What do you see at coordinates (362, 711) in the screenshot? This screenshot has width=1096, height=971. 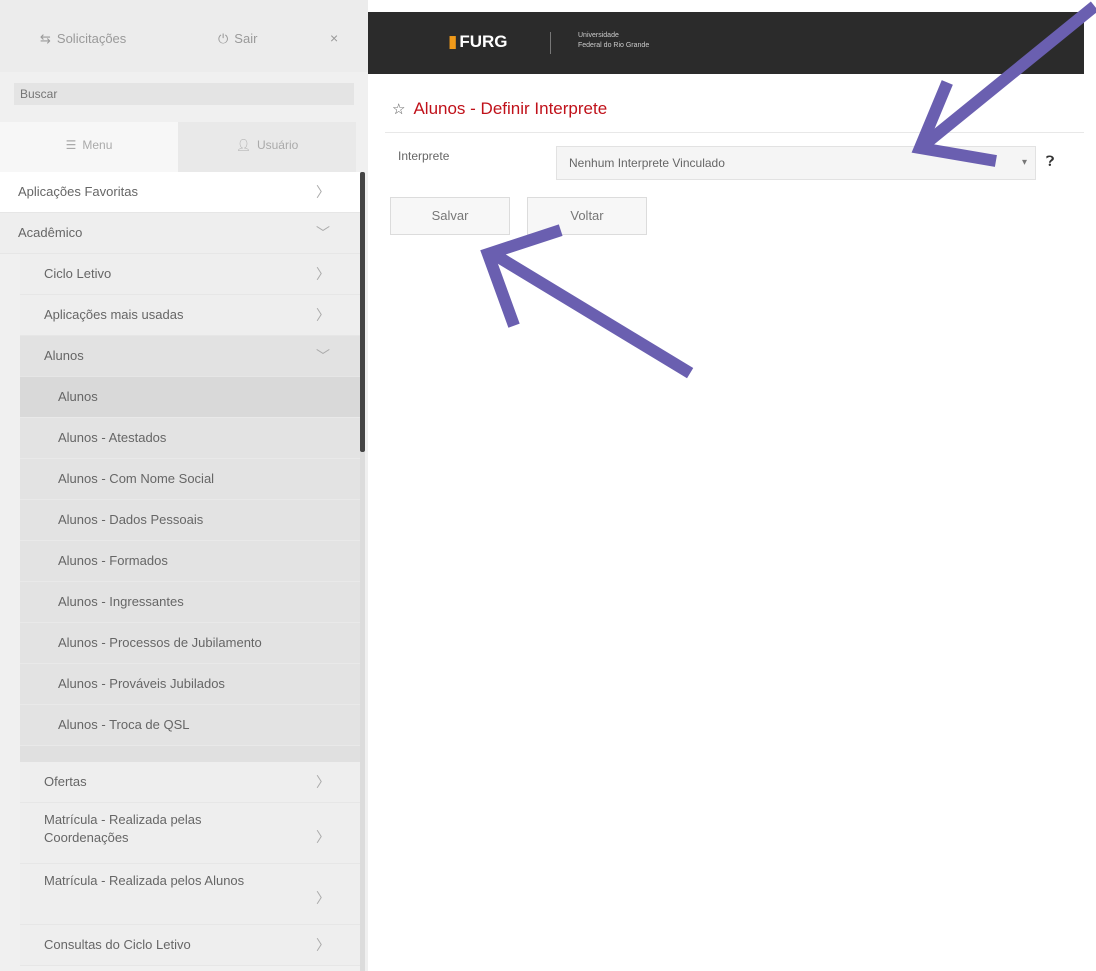 I see `scrollbar-track` at bounding box center [362, 711].